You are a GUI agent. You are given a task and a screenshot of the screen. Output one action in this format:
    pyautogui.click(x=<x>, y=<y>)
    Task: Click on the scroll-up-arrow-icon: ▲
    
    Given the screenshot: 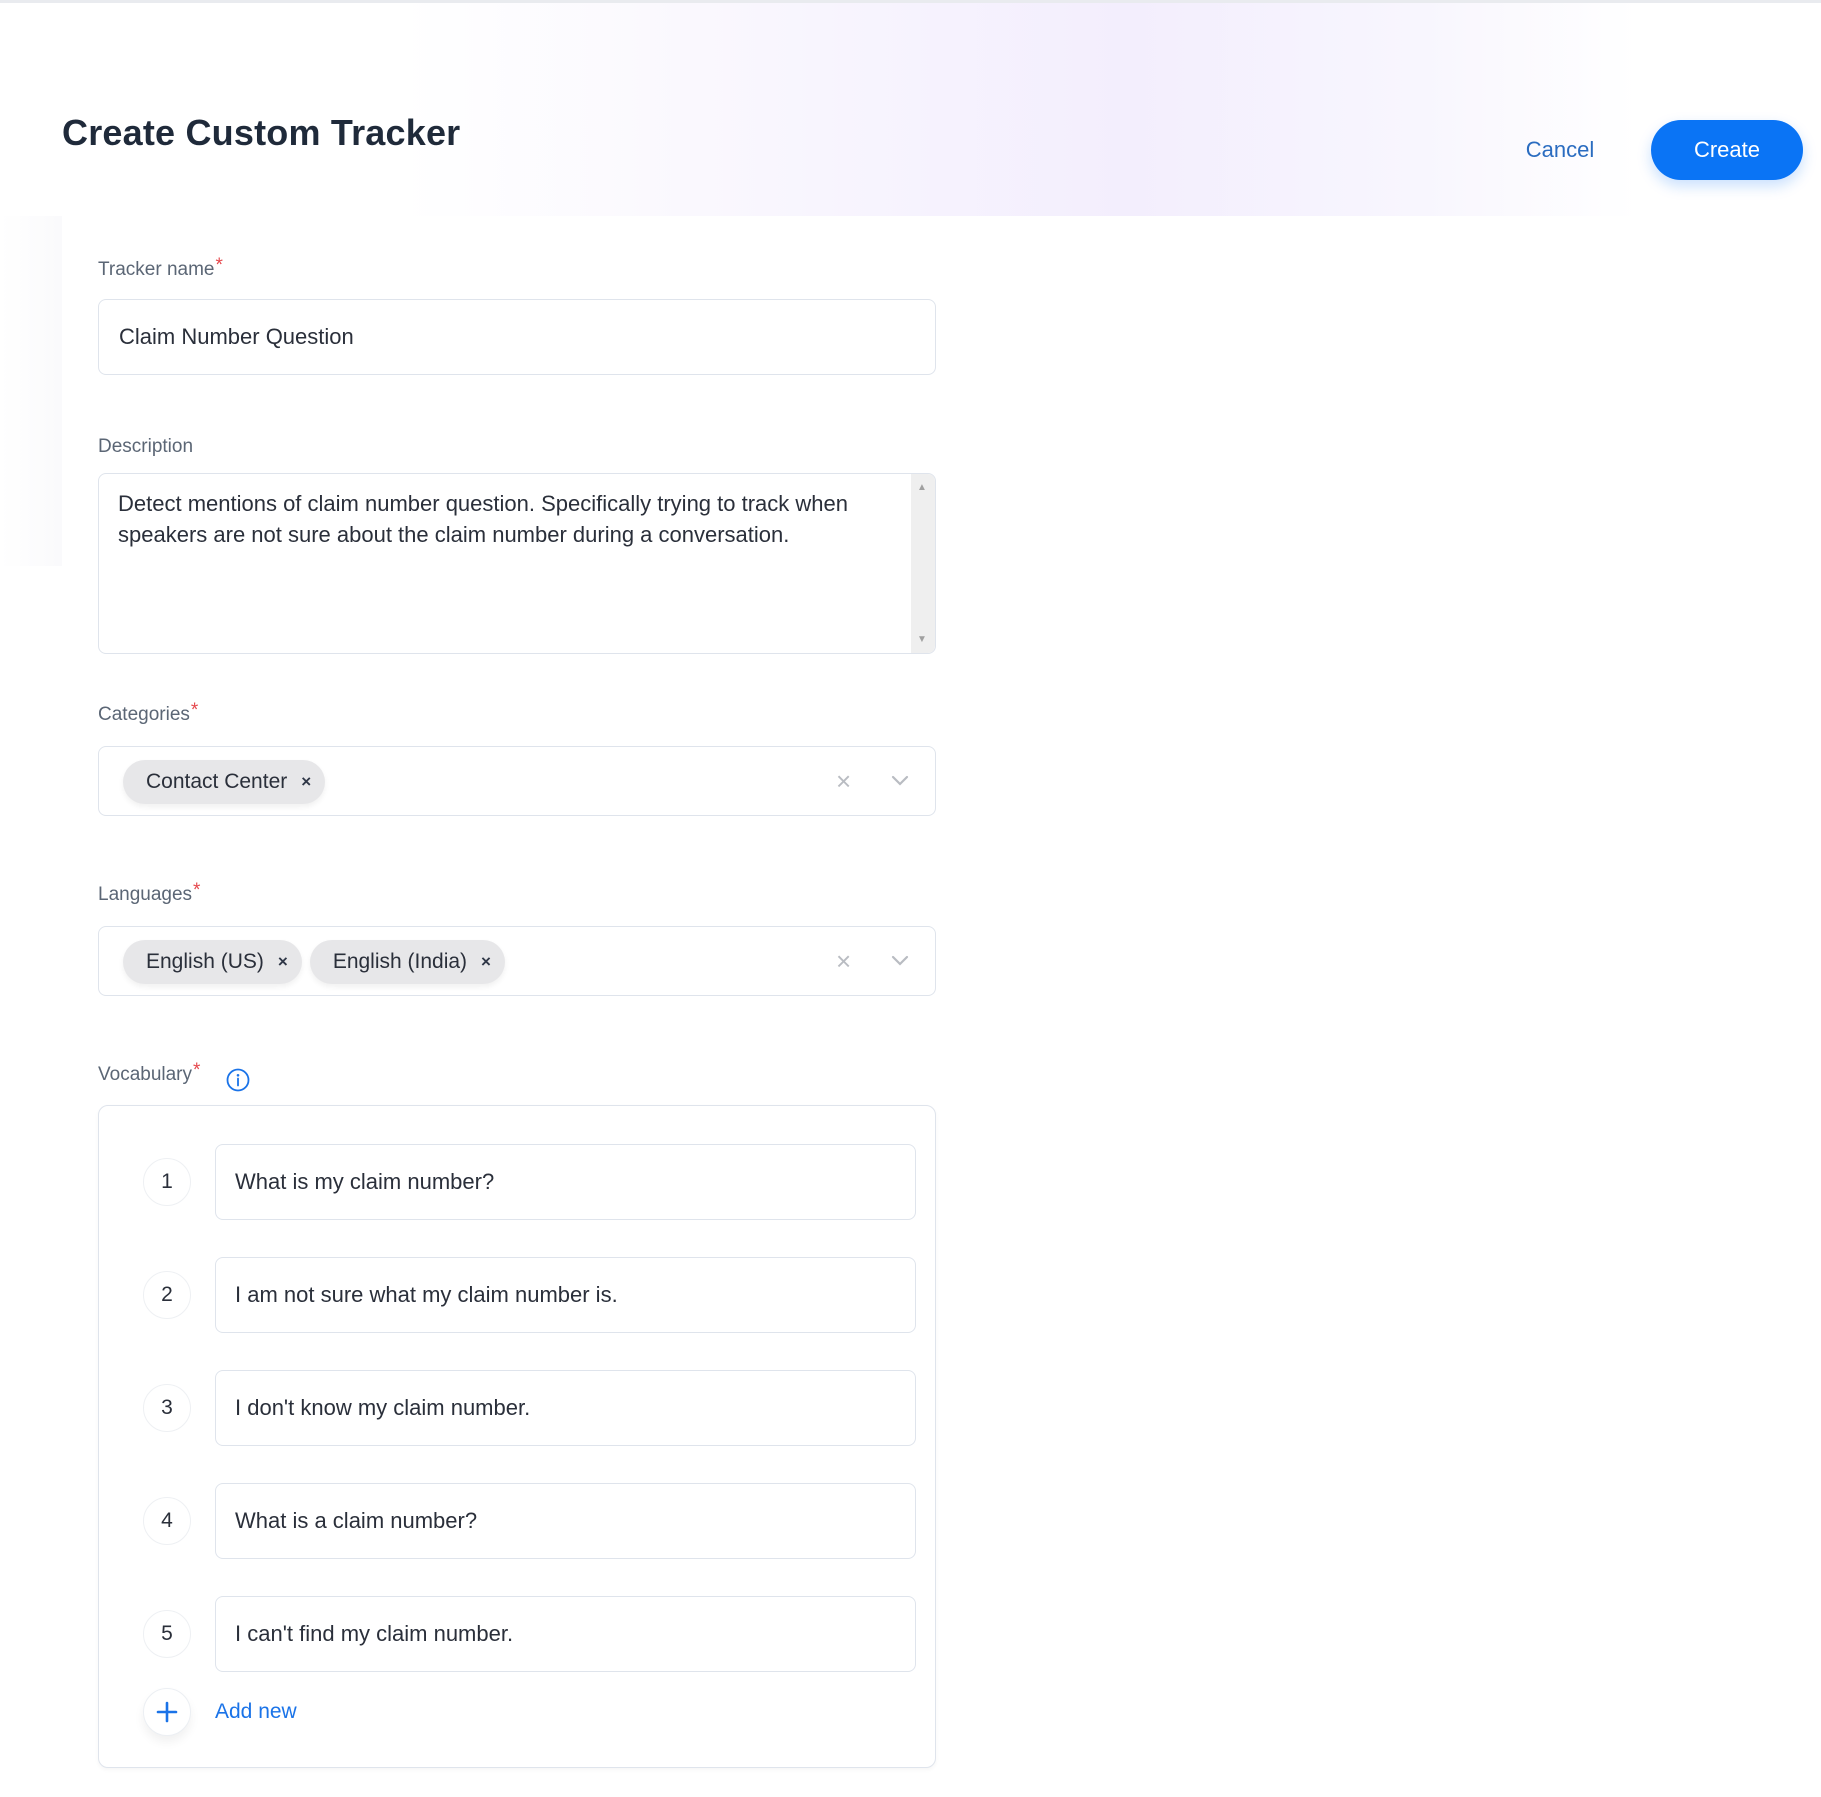 What is the action you would take?
    pyautogui.click(x=922, y=487)
    